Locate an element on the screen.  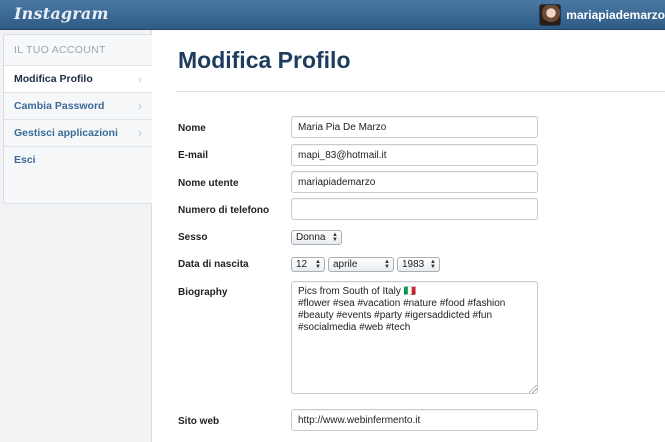
birth-year-select: 1983 ▲ ▼ is located at coordinates (418, 264).